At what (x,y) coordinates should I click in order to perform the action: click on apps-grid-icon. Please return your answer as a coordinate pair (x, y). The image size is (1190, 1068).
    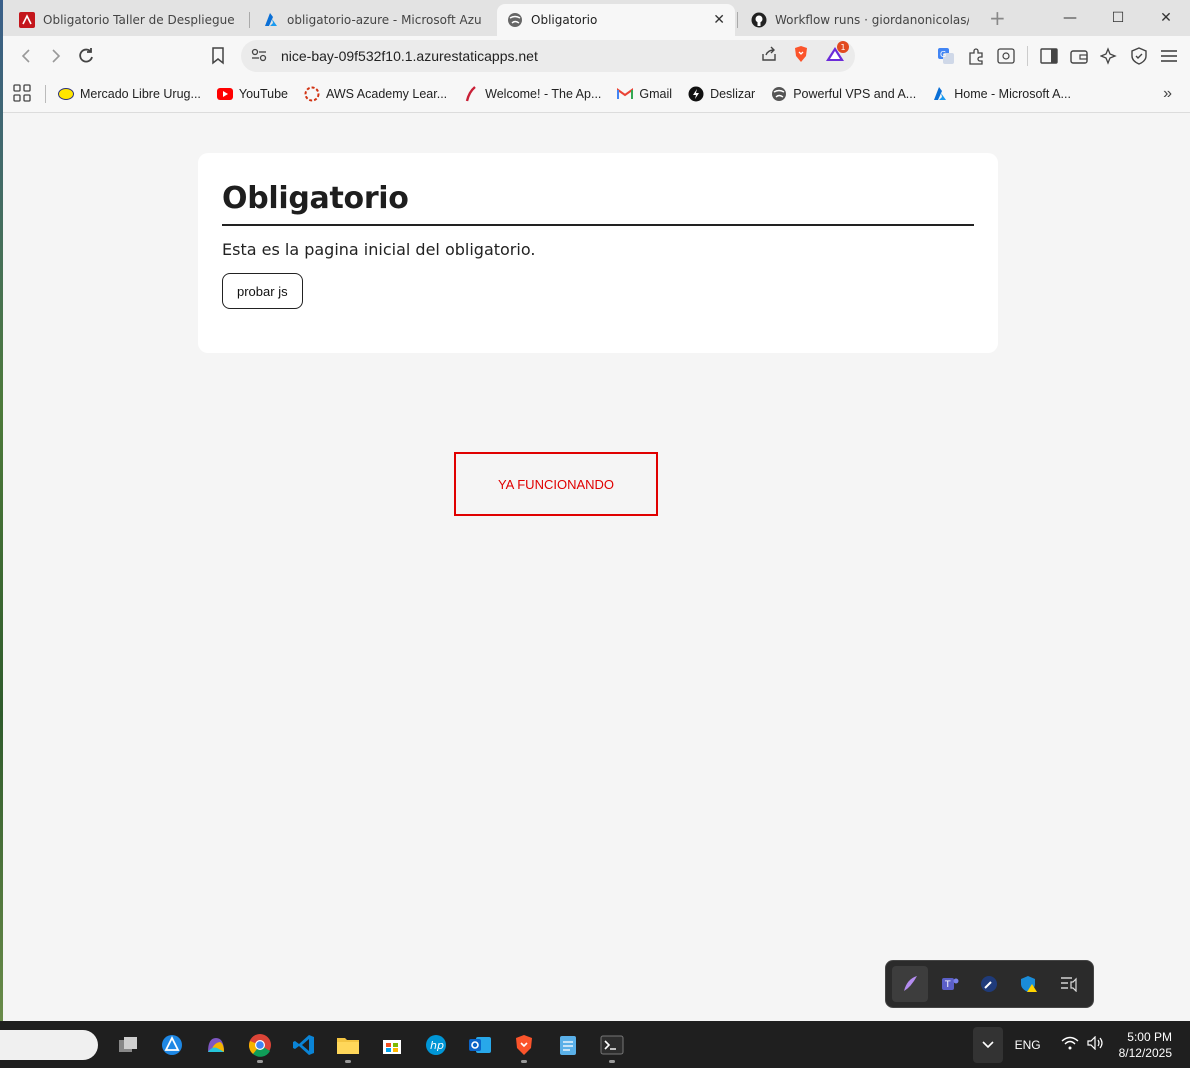
    Looking at the image, I should click on (22, 94).